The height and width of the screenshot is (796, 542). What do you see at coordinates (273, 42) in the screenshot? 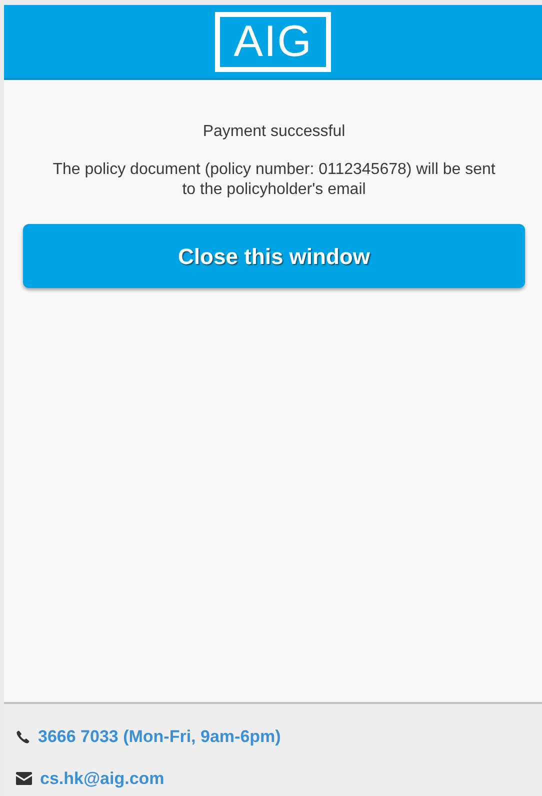
I see `logo: AIG` at bounding box center [273, 42].